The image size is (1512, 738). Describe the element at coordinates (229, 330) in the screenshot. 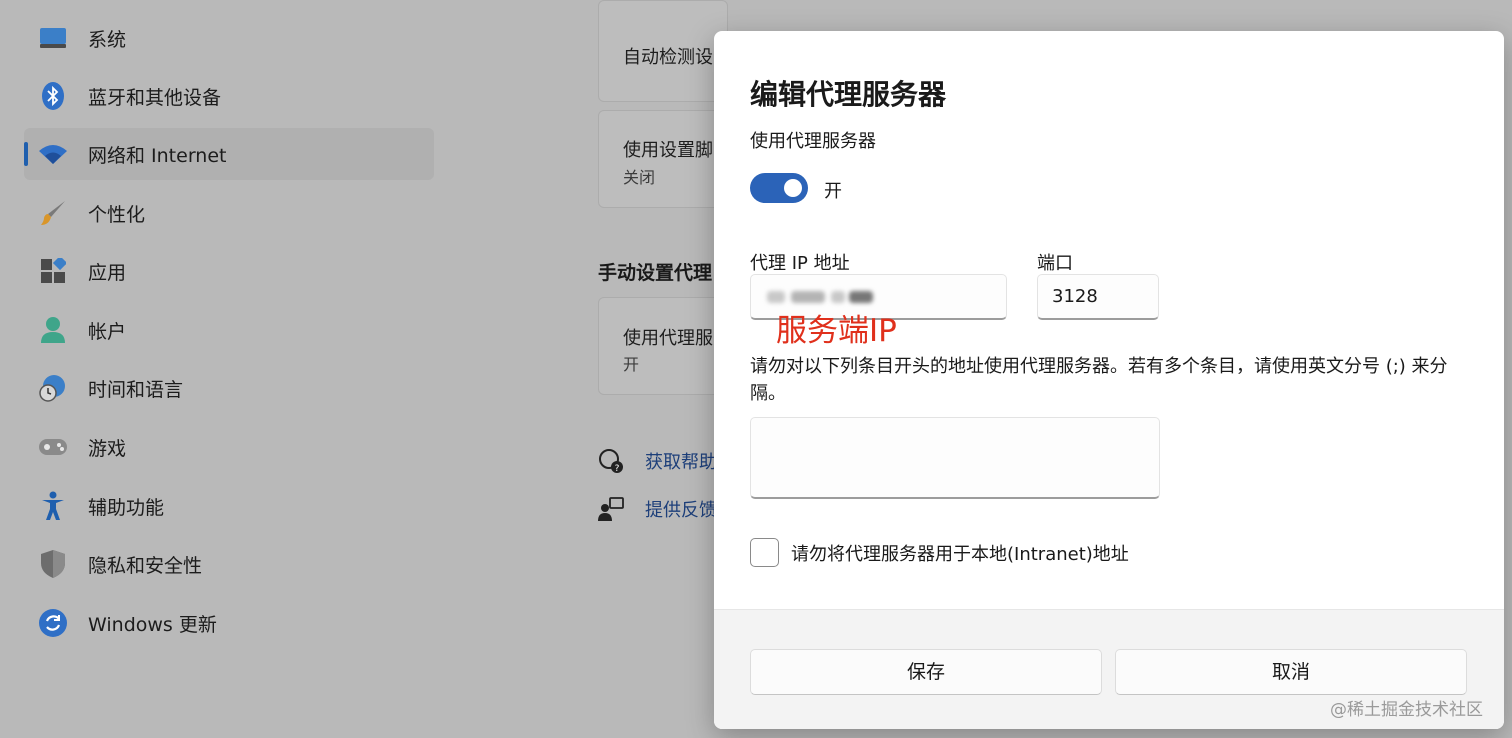

I see `sidebar-item-accounts: 帐户` at that location.